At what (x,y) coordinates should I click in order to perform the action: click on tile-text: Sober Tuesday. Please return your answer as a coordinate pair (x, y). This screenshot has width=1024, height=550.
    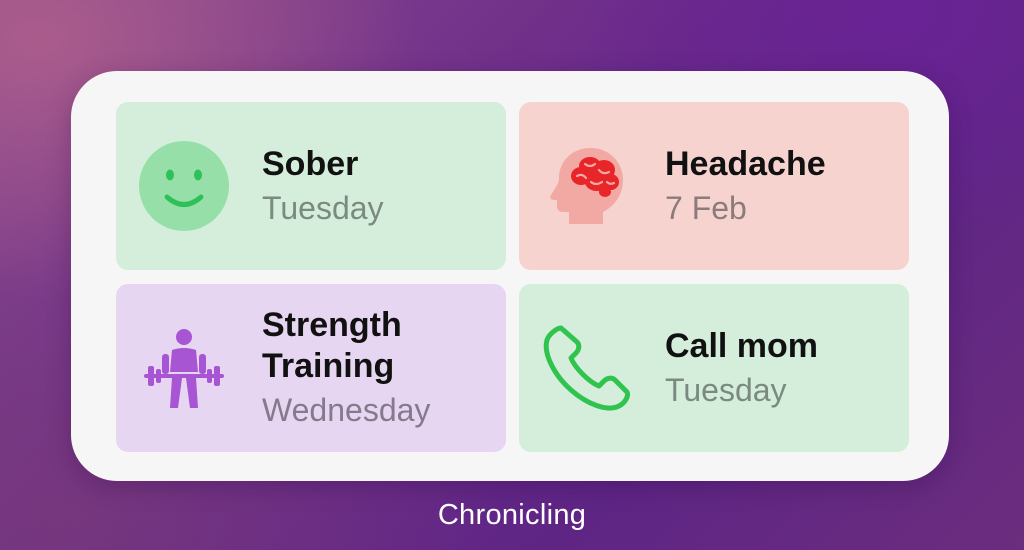
    Looking at the image, I should click on (323, 186).